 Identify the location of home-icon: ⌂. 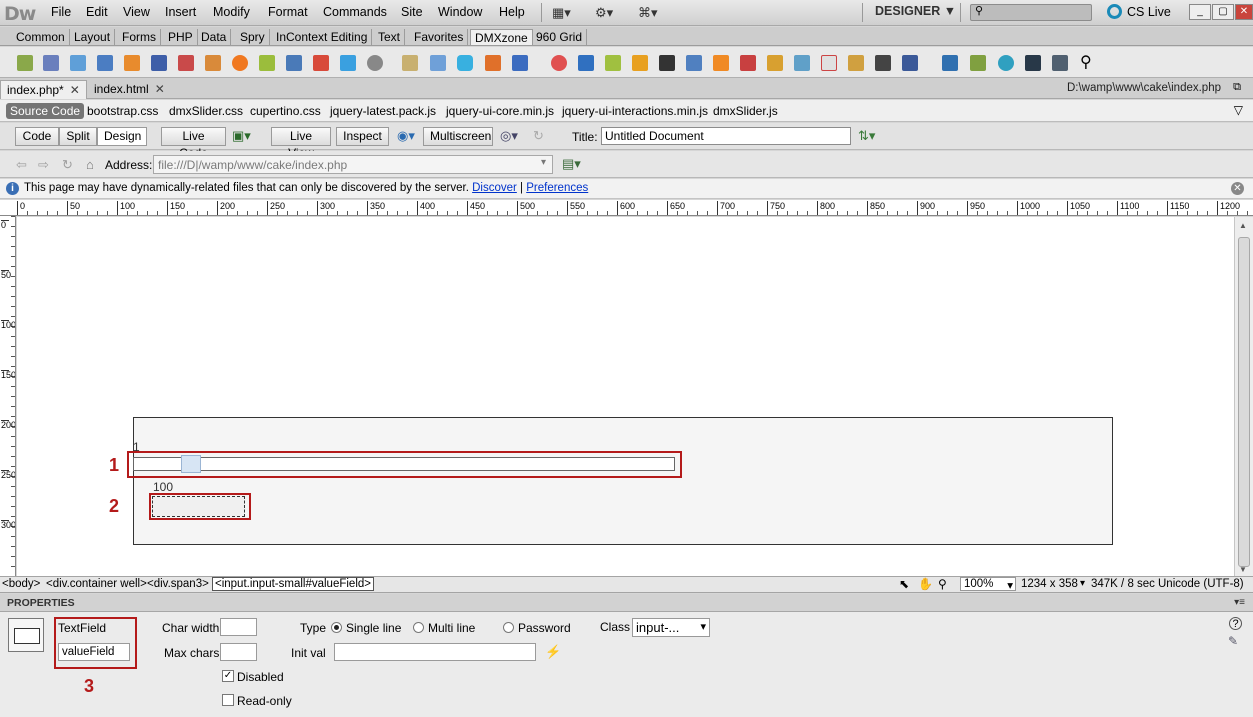
(90, 164).